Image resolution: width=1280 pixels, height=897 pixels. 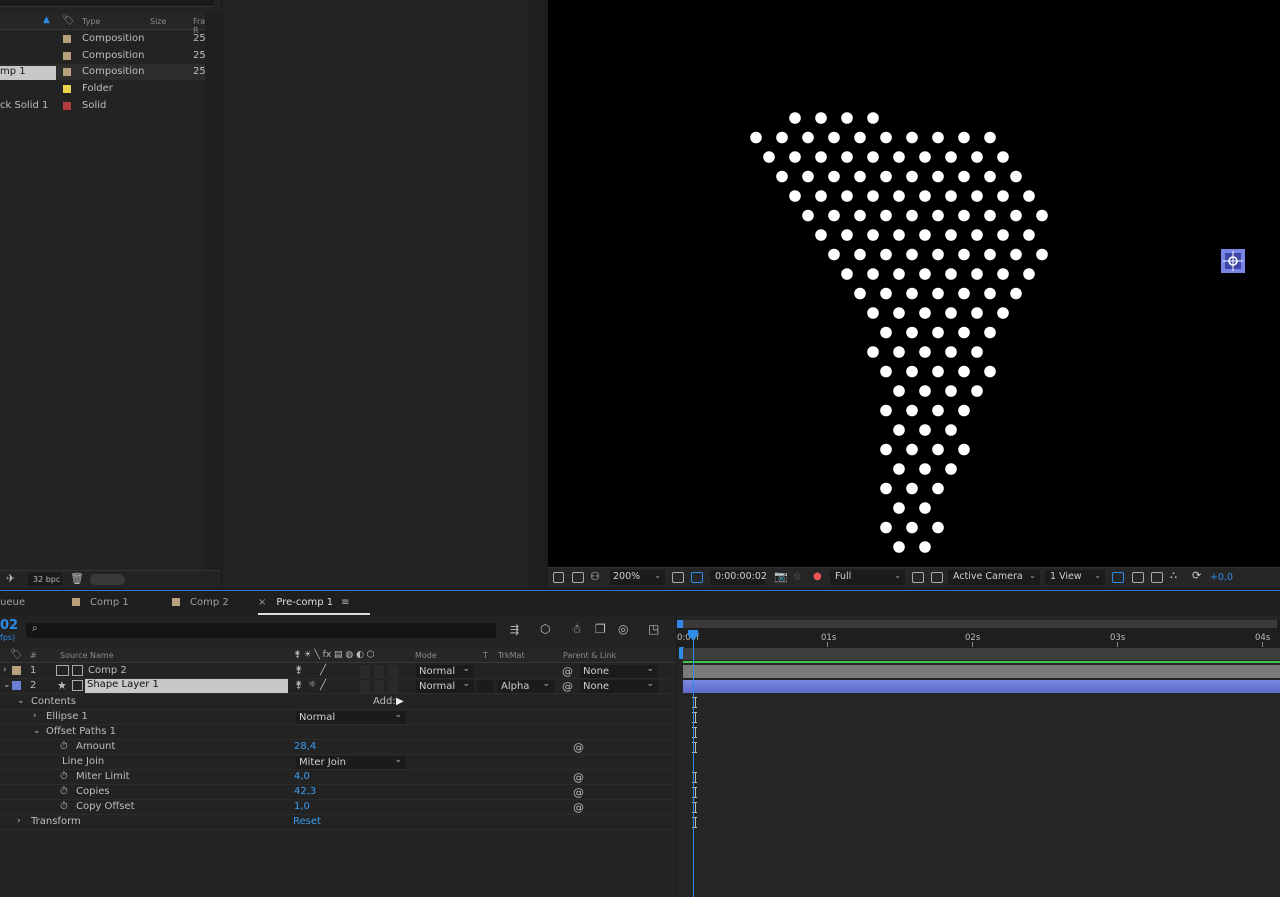 I want to click on project-item-selected: mp 1 Composition 25, so click(x=103, y=72).